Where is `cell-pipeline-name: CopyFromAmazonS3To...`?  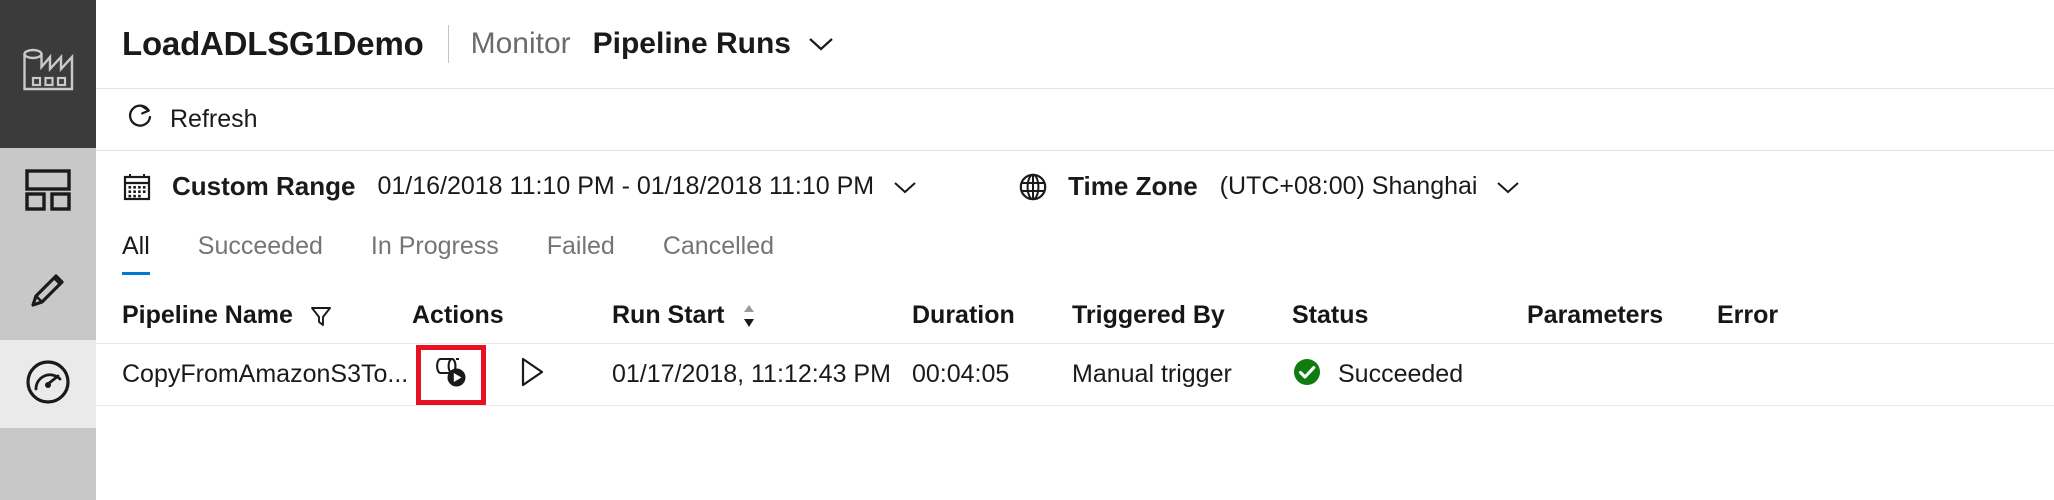 cell-pipeline-name: CopyFromAmazonS3To... is located at coordinates (267, 374).